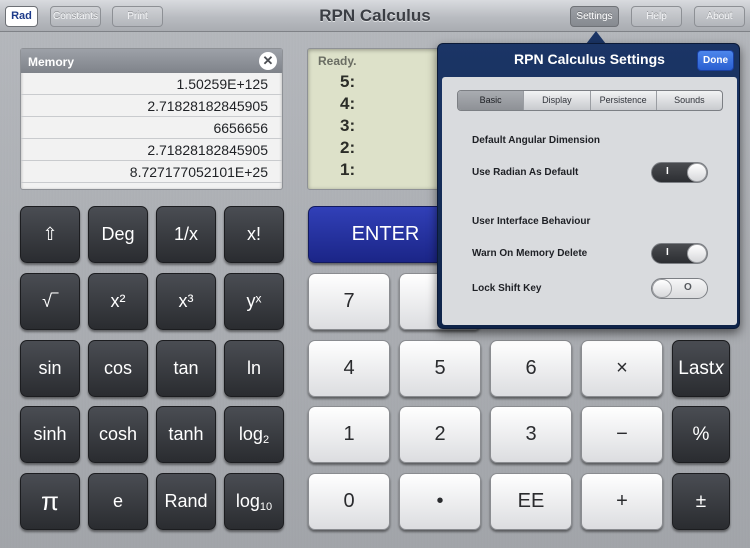 The width and height of the screenshot is (750, 548). What do you see at coordinates (254, 301) in the screenshot?
I see `power-key: yˣ` at bounding box center [254, 301].